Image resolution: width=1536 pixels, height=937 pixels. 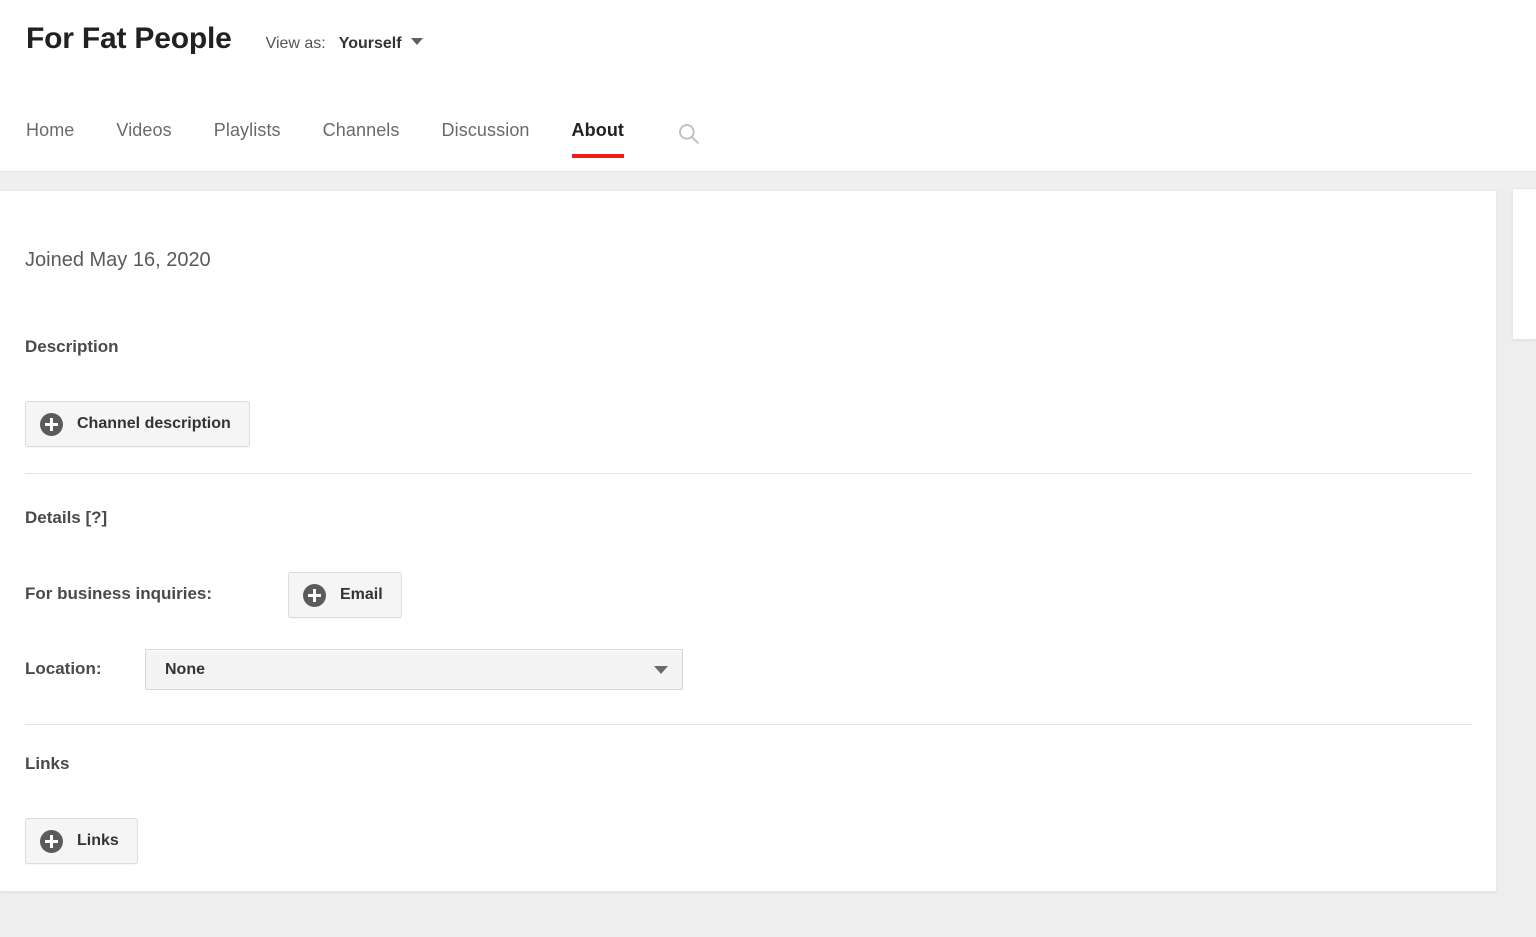 What do you see at coordinates (598, 135) in the screenshot?
I see `tab-about: About` at bounding box center [598, 135].